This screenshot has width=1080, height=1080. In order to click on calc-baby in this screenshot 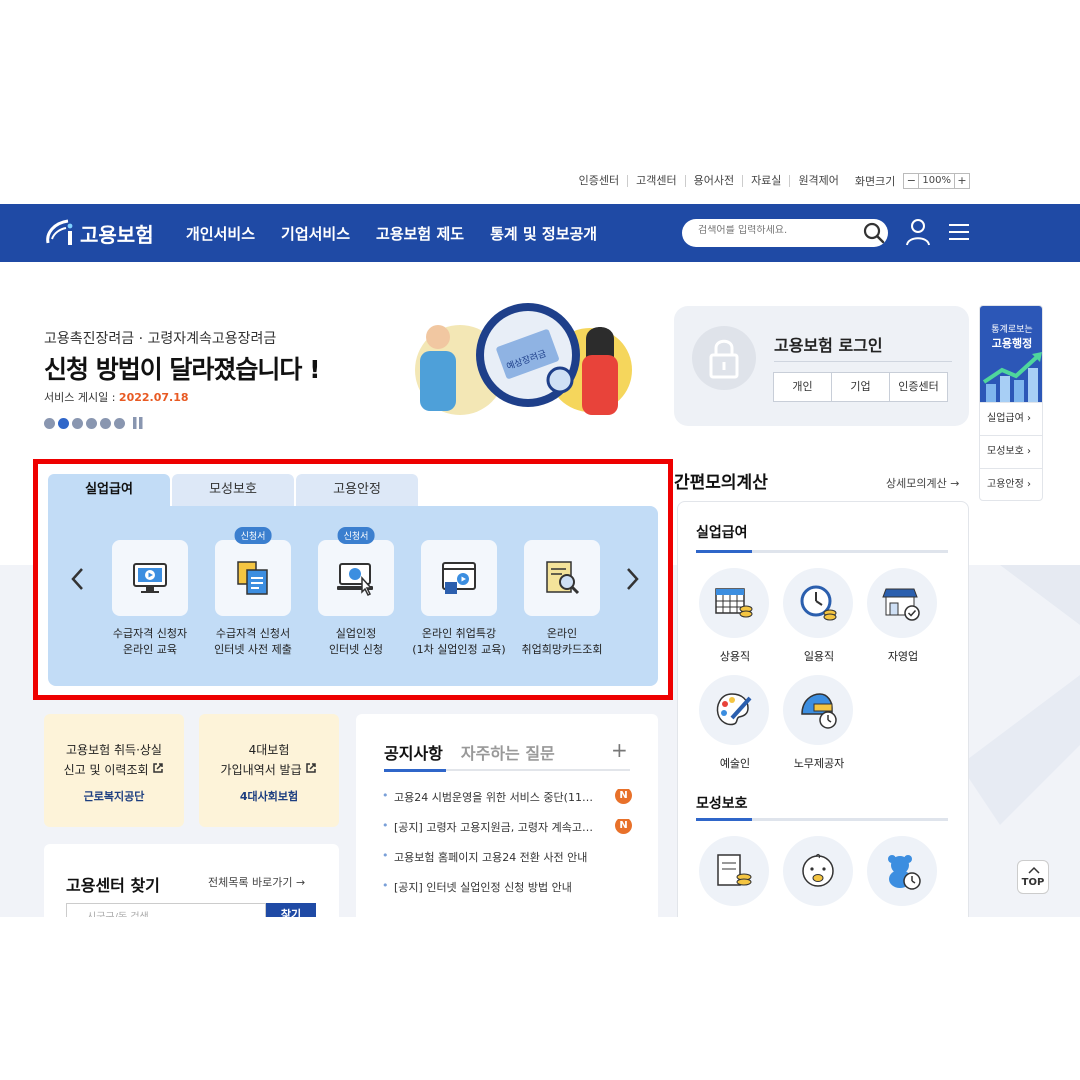, I will do `click(819, 871)`.